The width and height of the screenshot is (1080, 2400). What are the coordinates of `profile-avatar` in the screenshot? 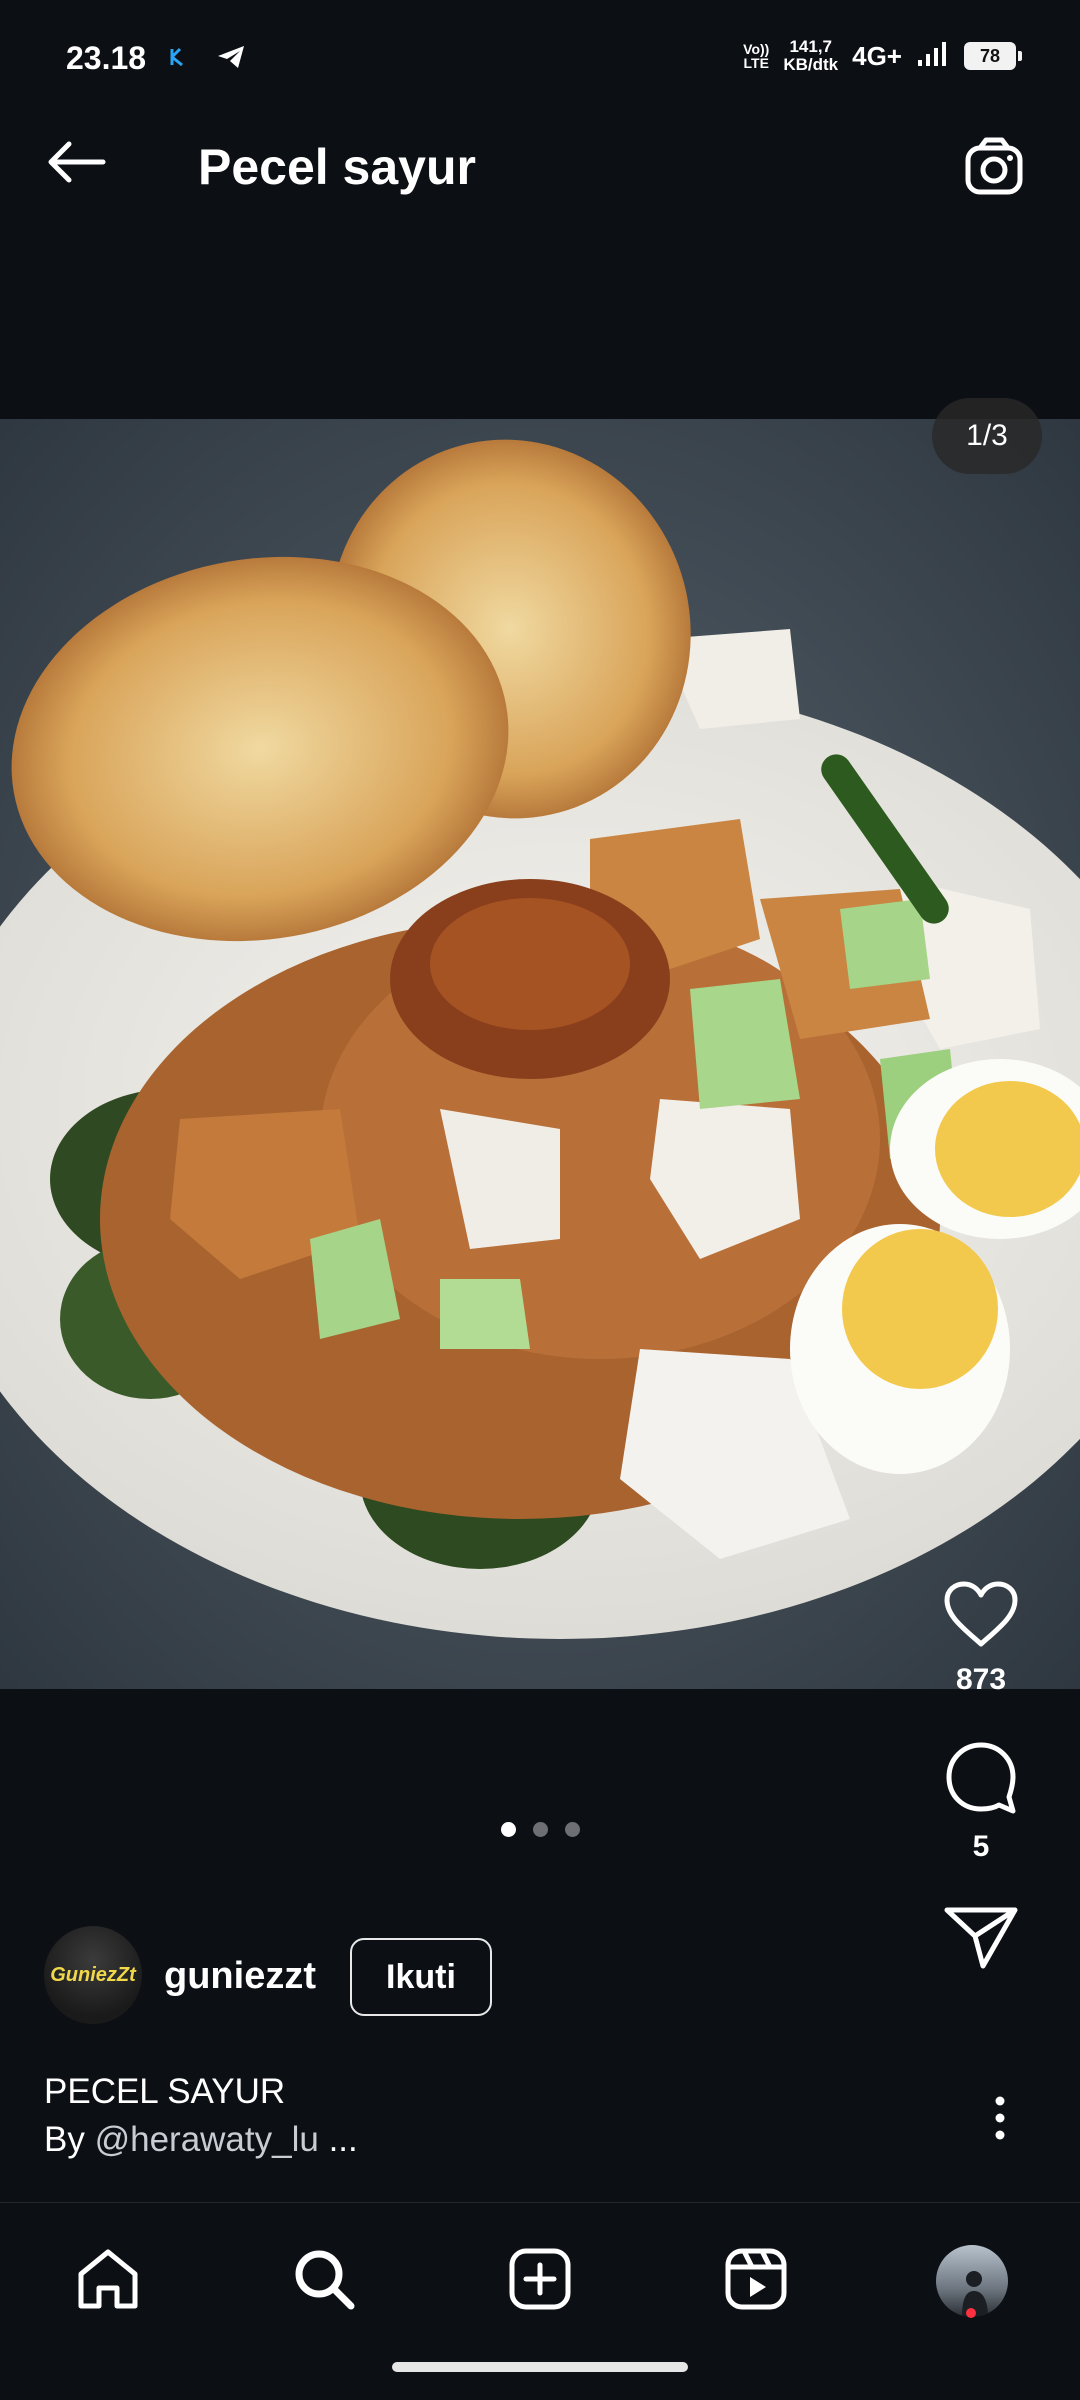 It's located at (972, 2281).